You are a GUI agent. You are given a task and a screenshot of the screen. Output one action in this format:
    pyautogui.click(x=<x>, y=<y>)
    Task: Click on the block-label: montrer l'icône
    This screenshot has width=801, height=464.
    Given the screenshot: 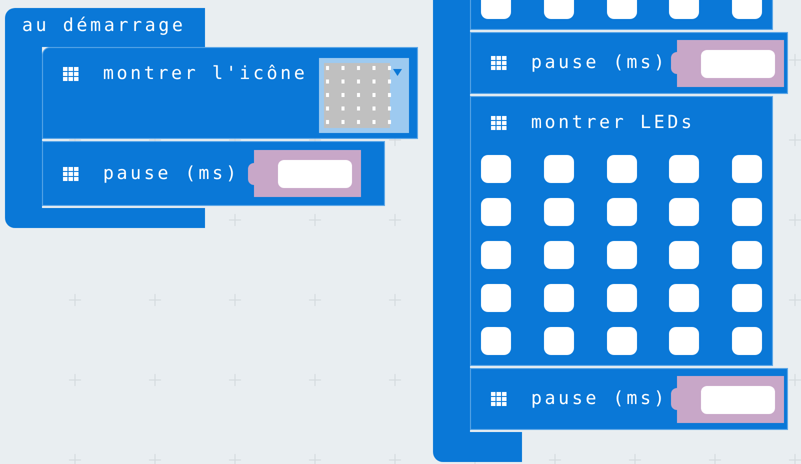 What is the action you would take?
    pyautogui.click(x=205, y=74)
    